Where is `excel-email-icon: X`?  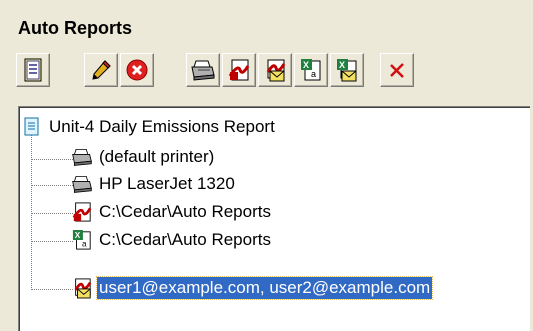
excel-email-icon: X is located at coordinates (347, 70).